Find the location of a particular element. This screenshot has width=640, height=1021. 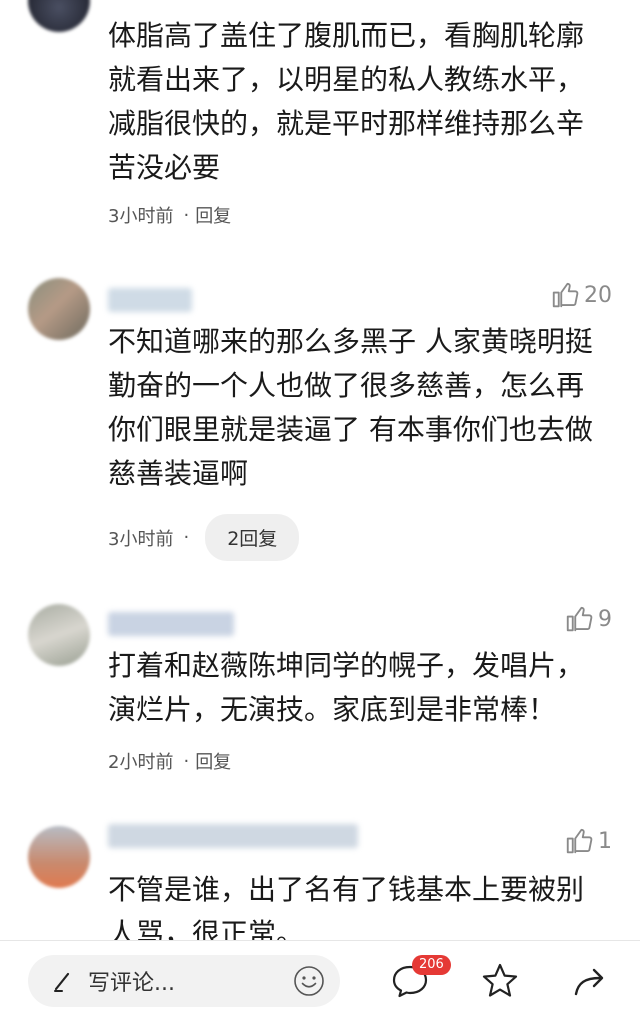

comment-text: 打着和赵薇陈坤同学的幌子，发唱片， 演烂片，无演技。家底到是非常棒！ is located at coordinates (346, 687).